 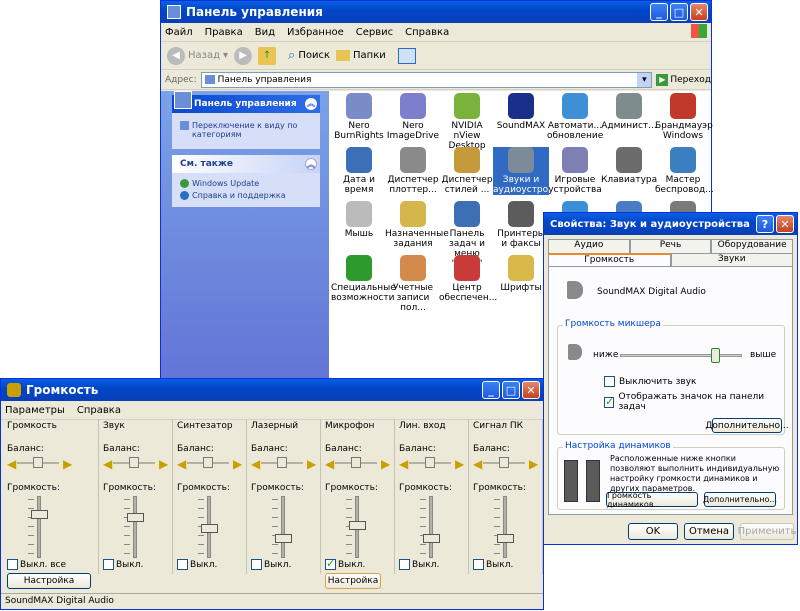 What do you see at coordinates (531, 390) in the screenshot?
I see `volume-close-button: ✕` at bounding box center [531, 390].